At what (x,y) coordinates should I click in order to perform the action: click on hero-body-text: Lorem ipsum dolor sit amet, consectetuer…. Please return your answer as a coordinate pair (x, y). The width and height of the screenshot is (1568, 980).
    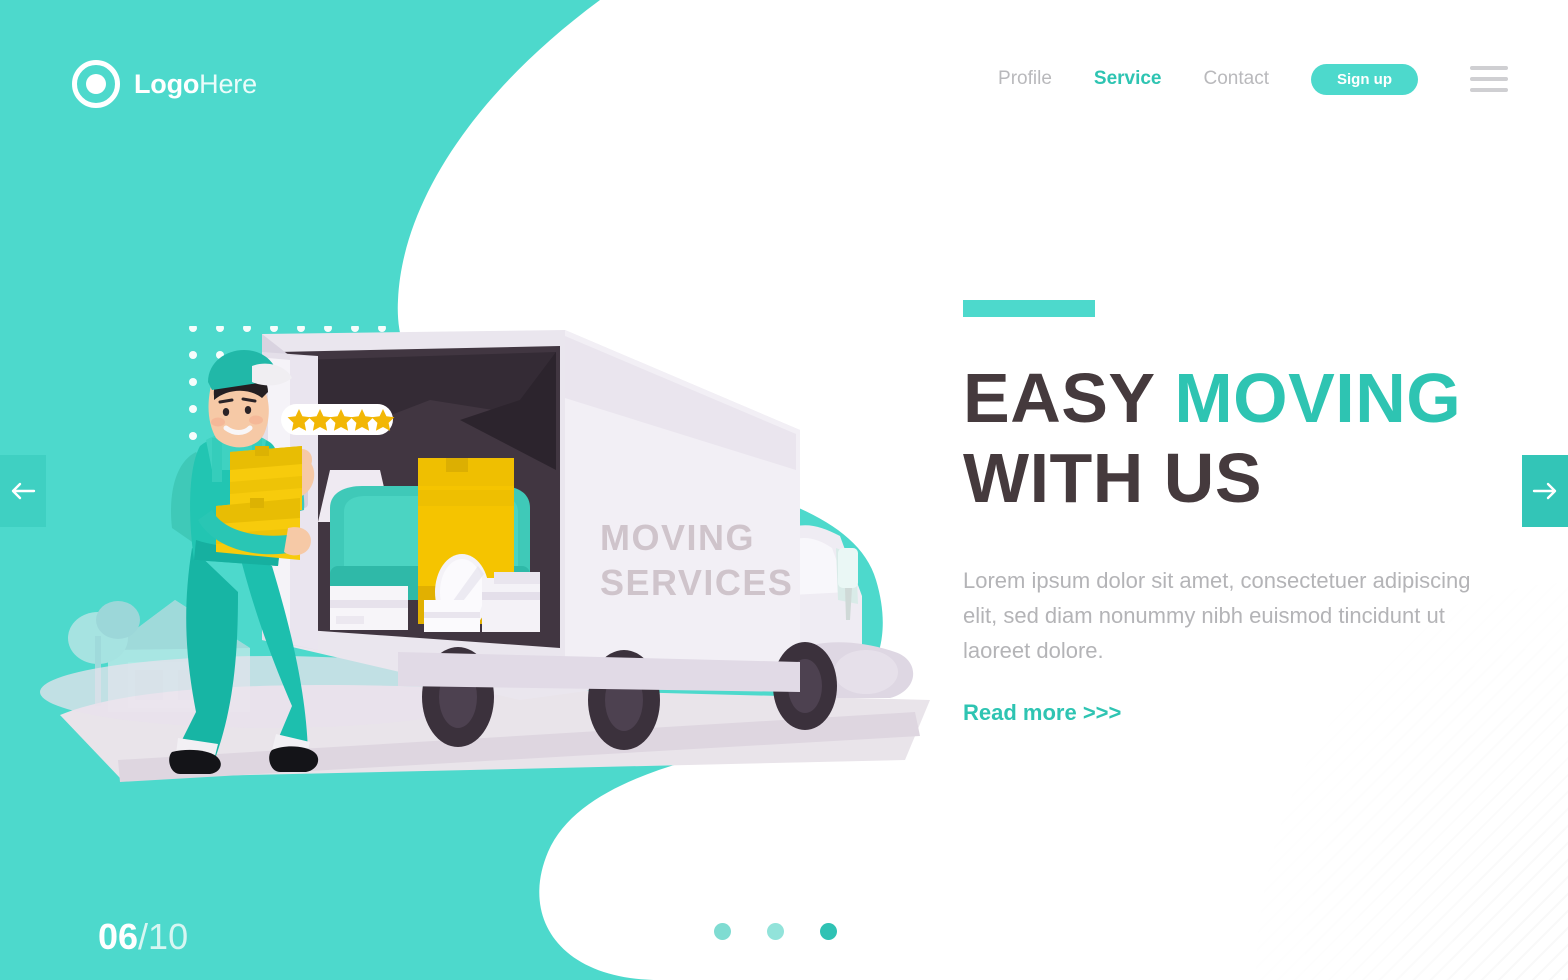
    Looking at the image, I should click on (1217, 615).